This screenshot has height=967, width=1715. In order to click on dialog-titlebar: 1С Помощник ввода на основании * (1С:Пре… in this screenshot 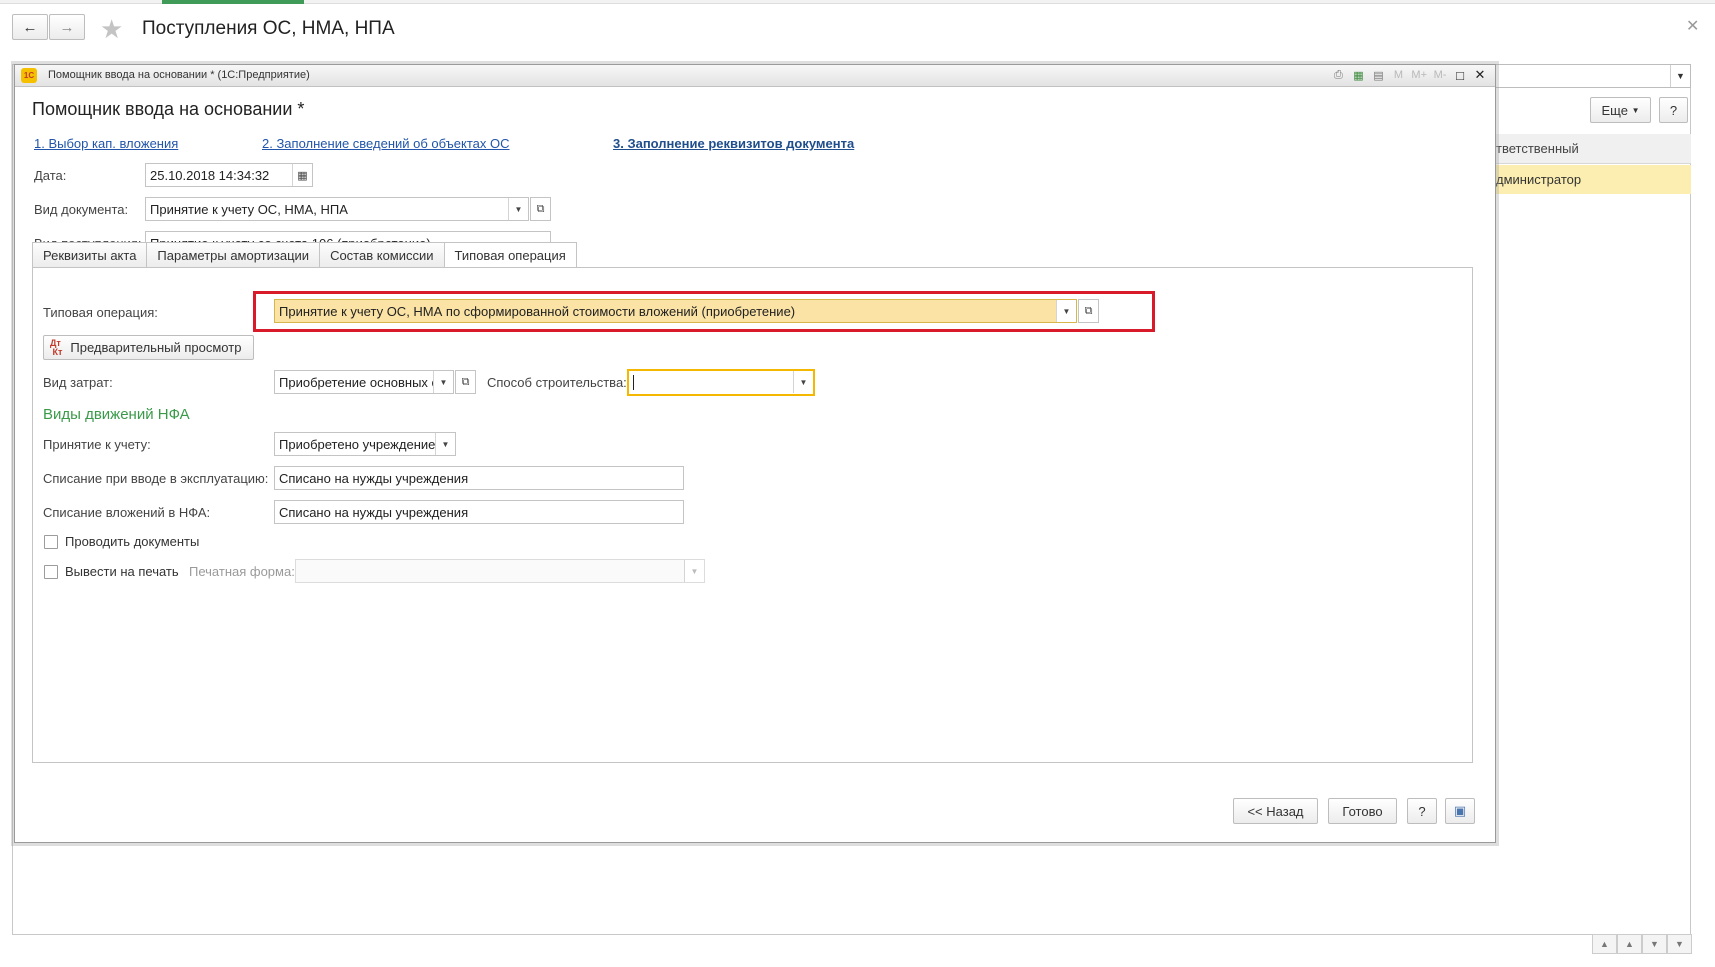, I will do `click(755, 76)`.